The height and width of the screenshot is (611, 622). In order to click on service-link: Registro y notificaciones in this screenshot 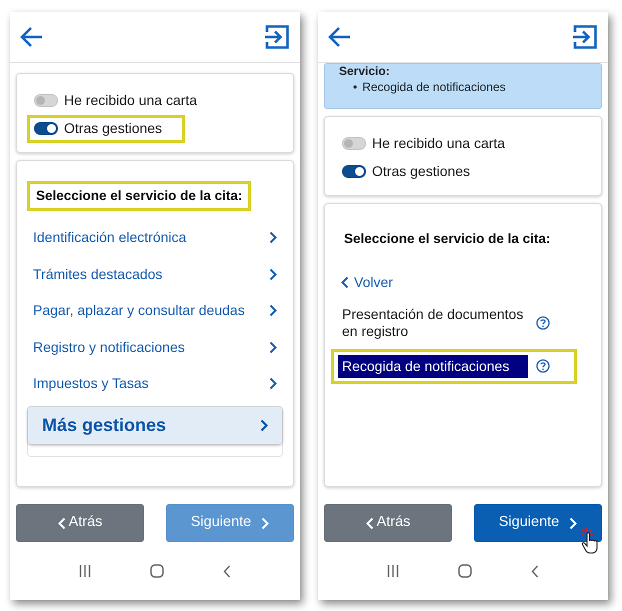, I will do `click(155, 347)`.